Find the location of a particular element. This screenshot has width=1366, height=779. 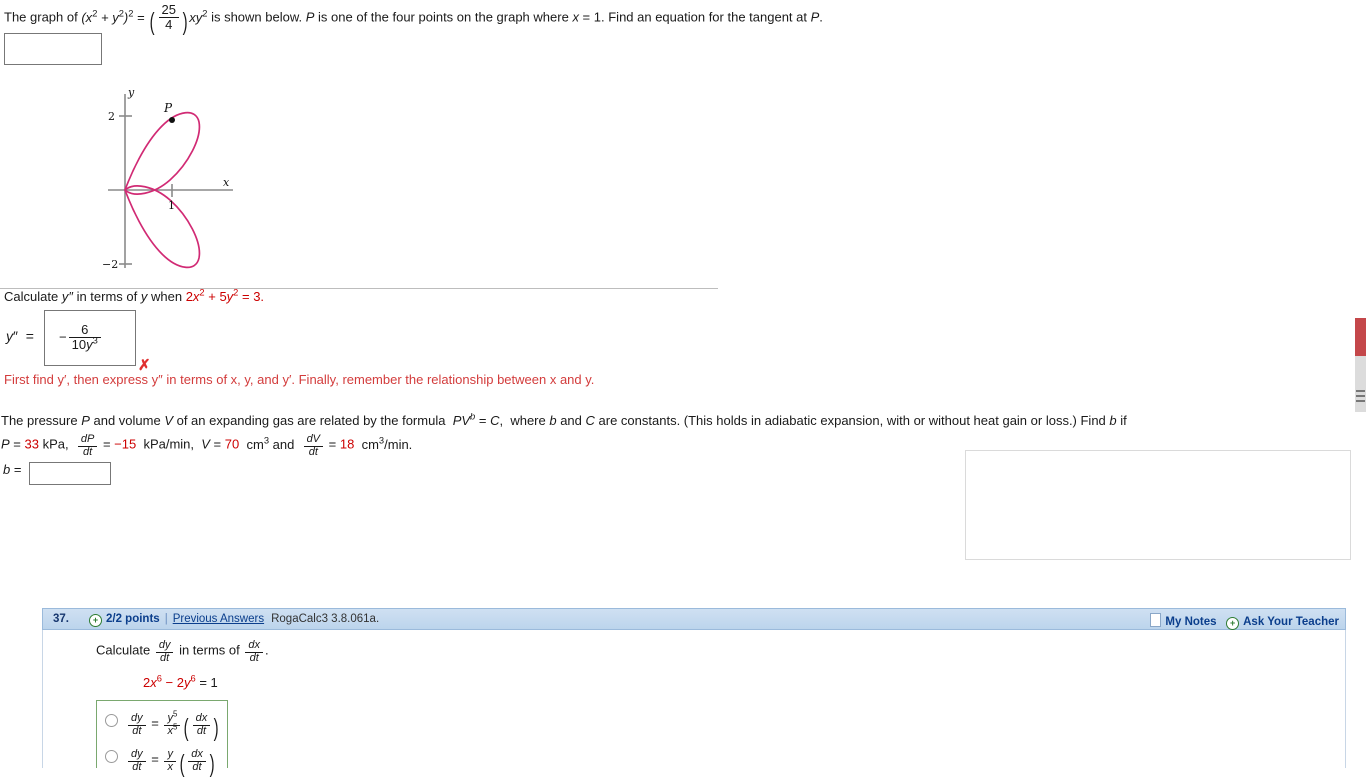

gas-dPdt-num: dP is located at coordinates (87, 439).